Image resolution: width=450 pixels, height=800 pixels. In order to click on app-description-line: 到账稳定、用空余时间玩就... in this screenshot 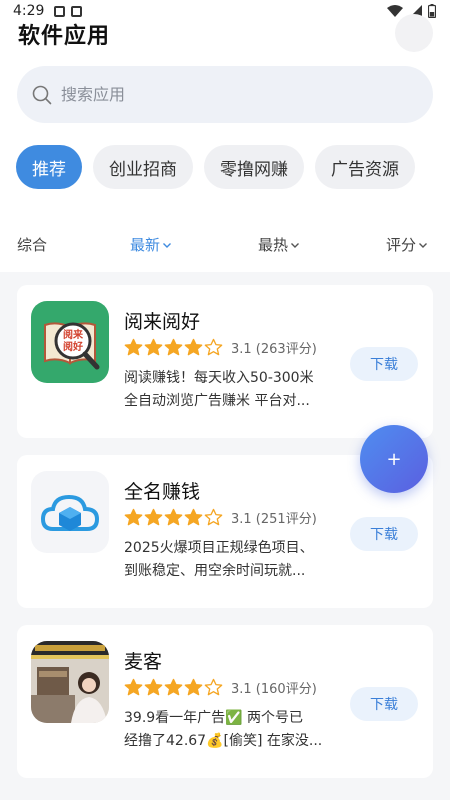, I will do `click(215, 571)`.